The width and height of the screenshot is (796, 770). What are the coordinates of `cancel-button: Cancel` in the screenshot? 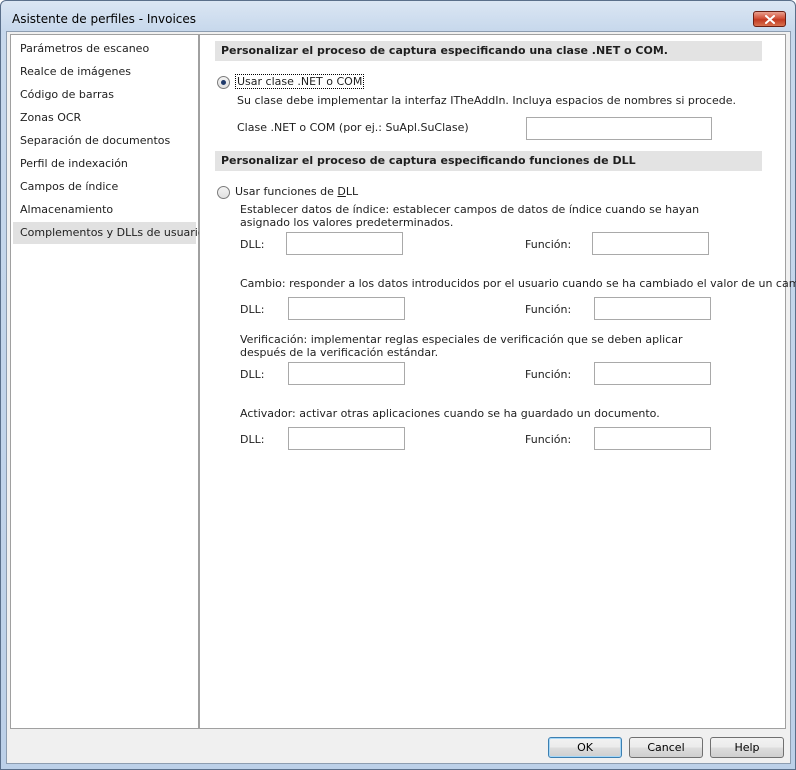 It's located at (666, 747).